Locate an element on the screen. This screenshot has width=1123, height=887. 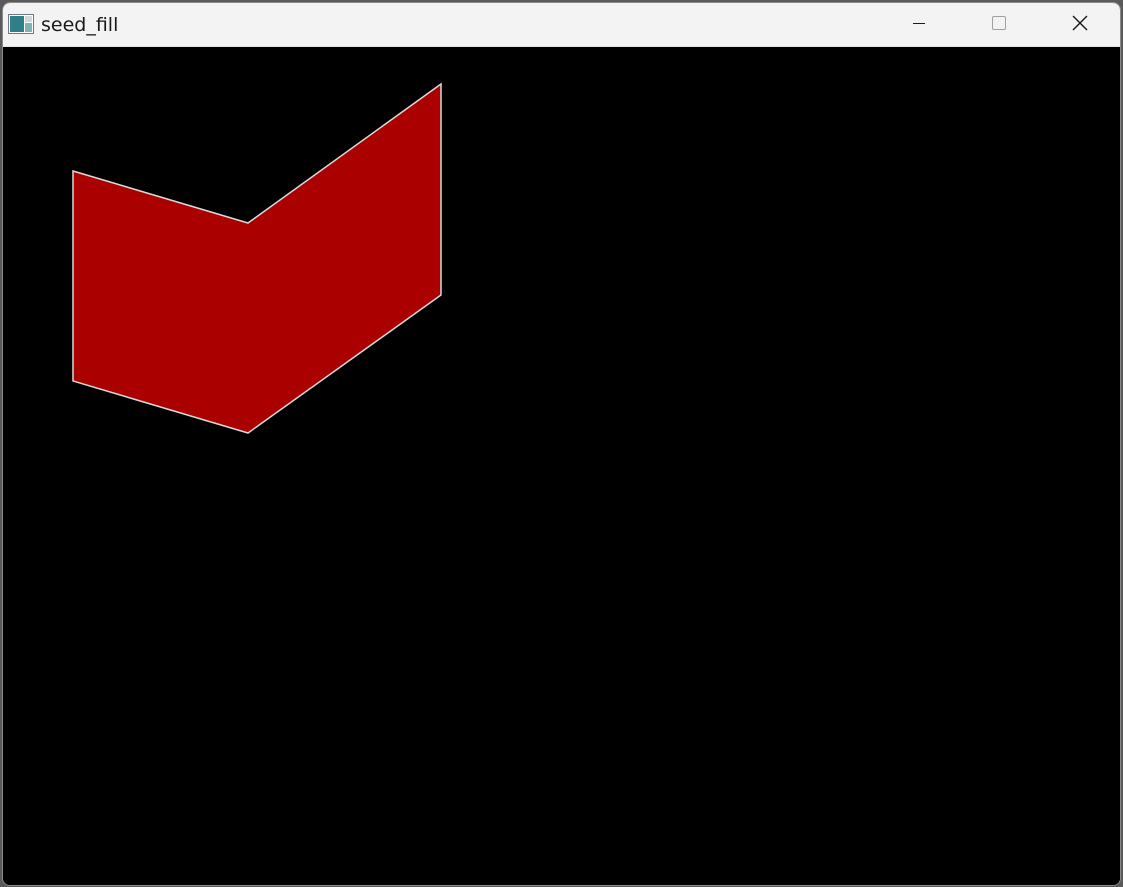
close-button is located at coordinates (1080, 25).